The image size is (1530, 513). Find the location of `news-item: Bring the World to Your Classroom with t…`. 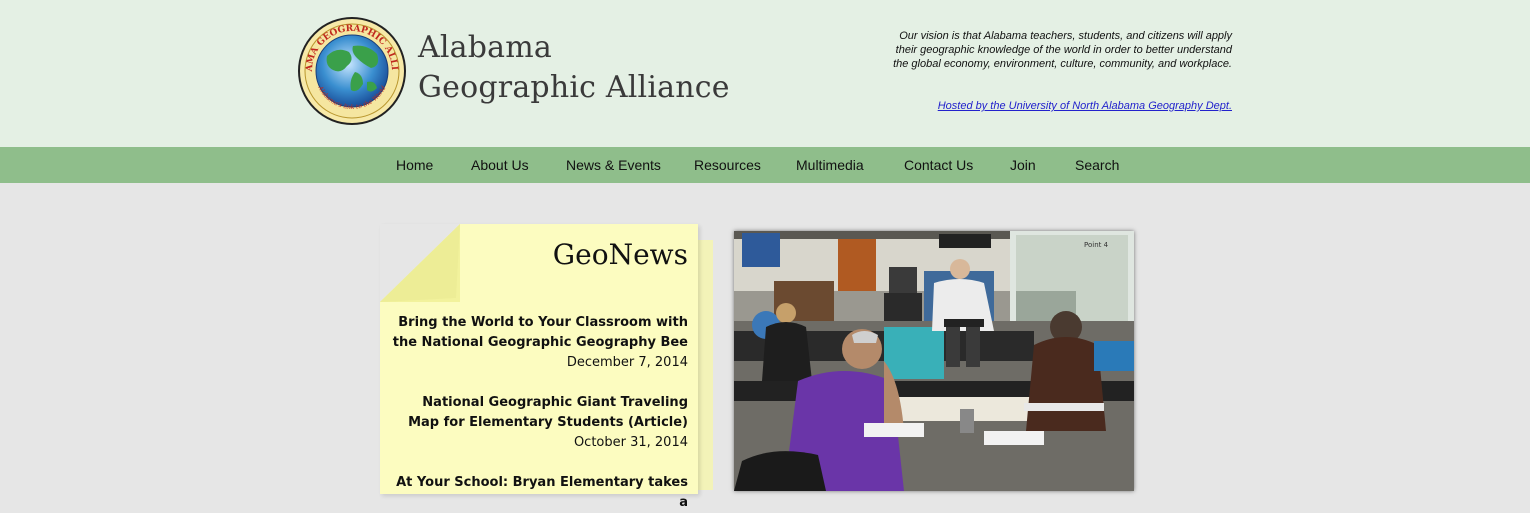

news-item: Bring the World to Your Classroom with t… is located at coordinates (538, 343).